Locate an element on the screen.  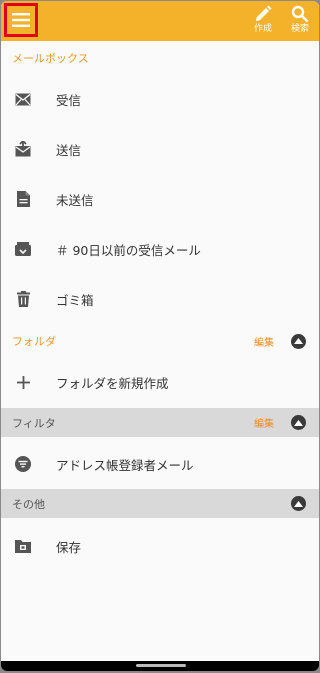
filter-edit-link: 編集 is located at coordinates (264, 422).